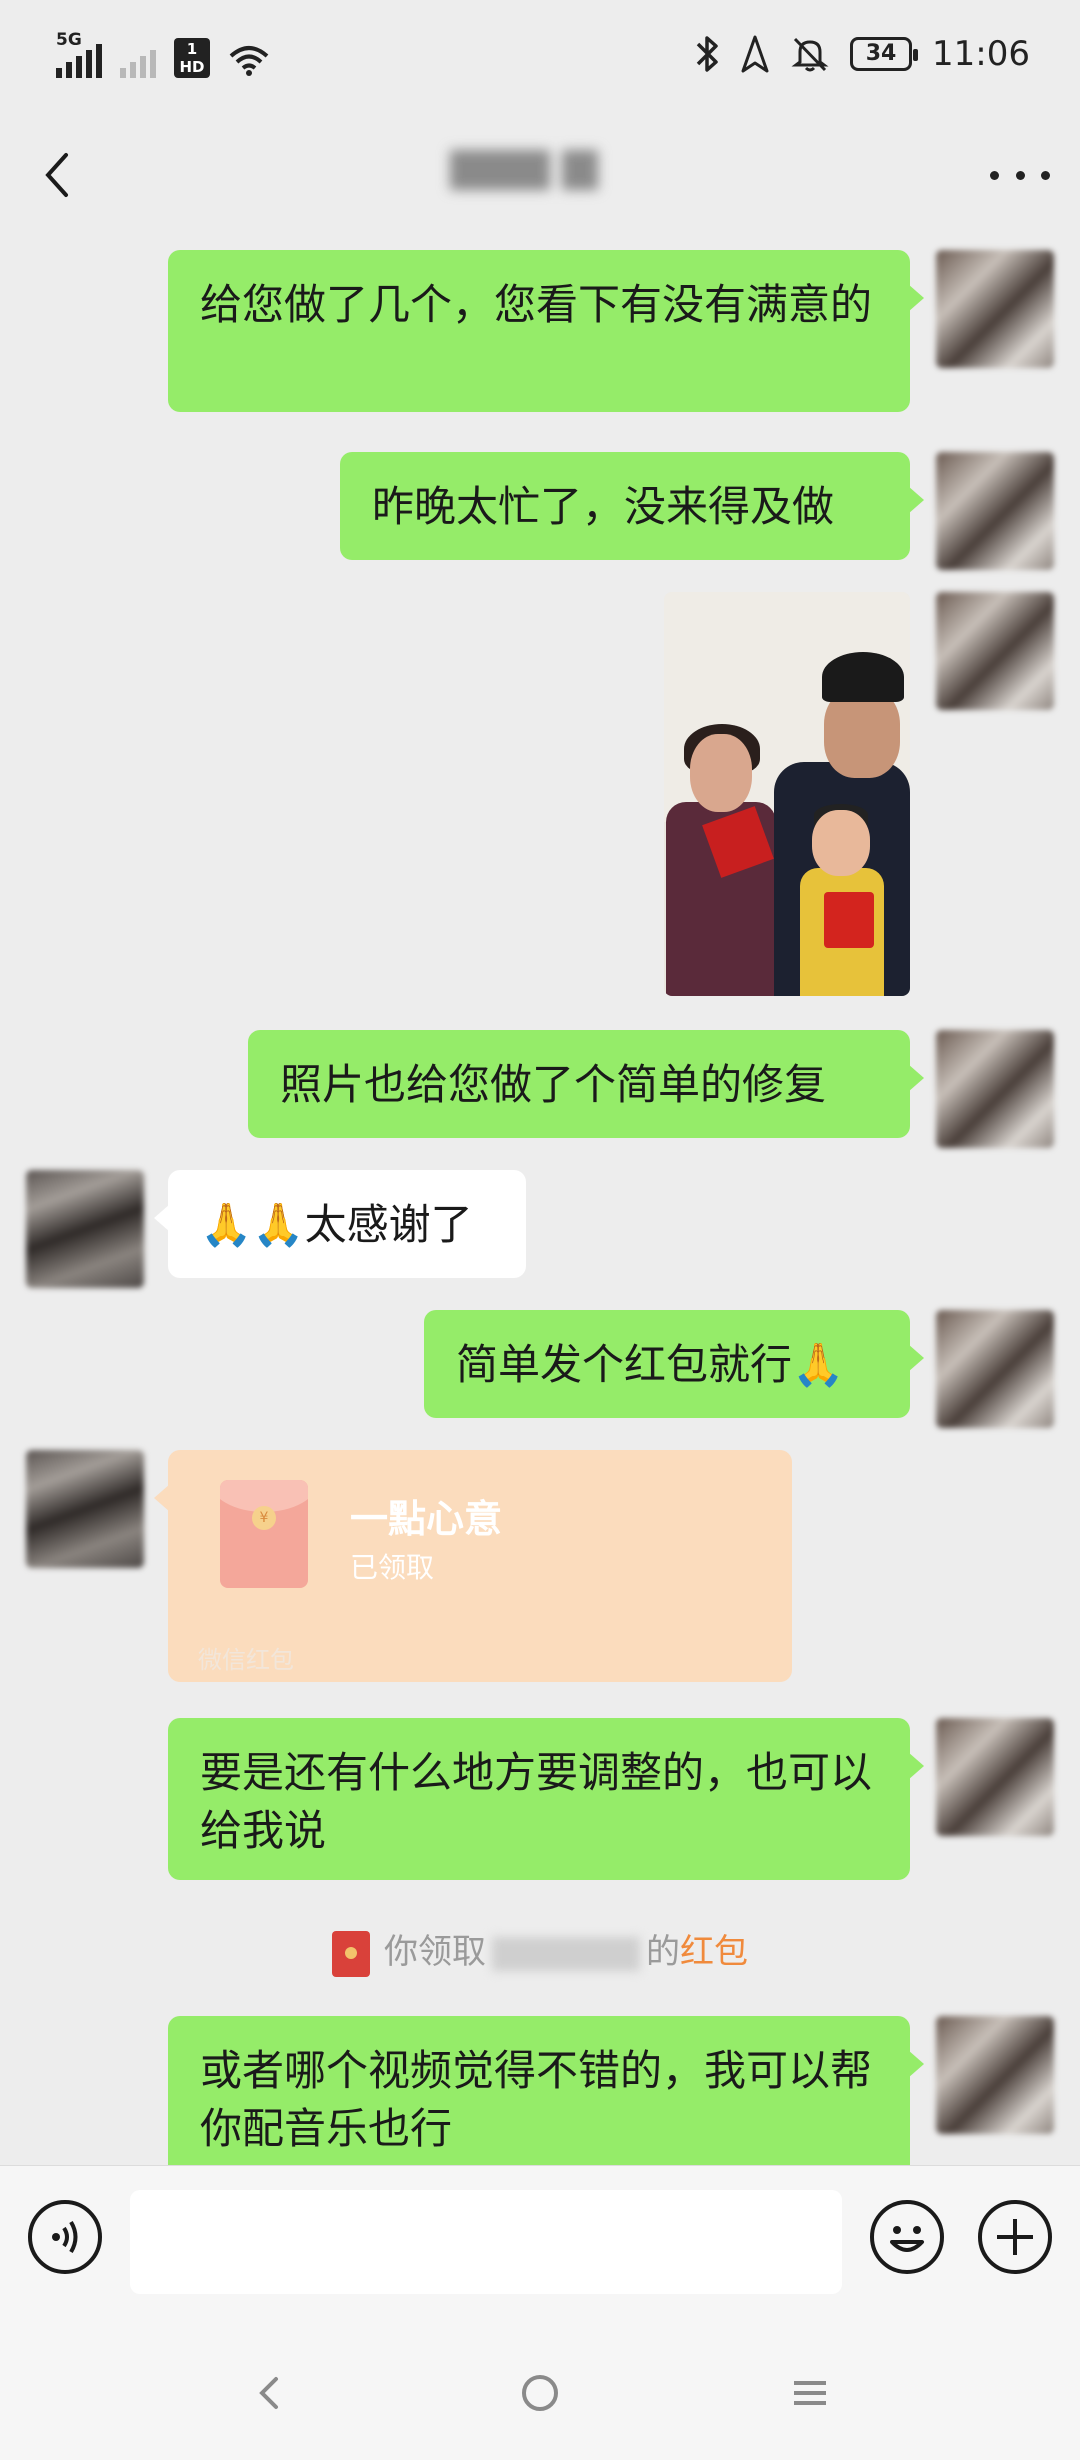 Image resolution: width=1080 pixels, height=2460 pixels. Describe the element at coordinates (787, 794) in the screenshot. I see `shared-photo` at that location.